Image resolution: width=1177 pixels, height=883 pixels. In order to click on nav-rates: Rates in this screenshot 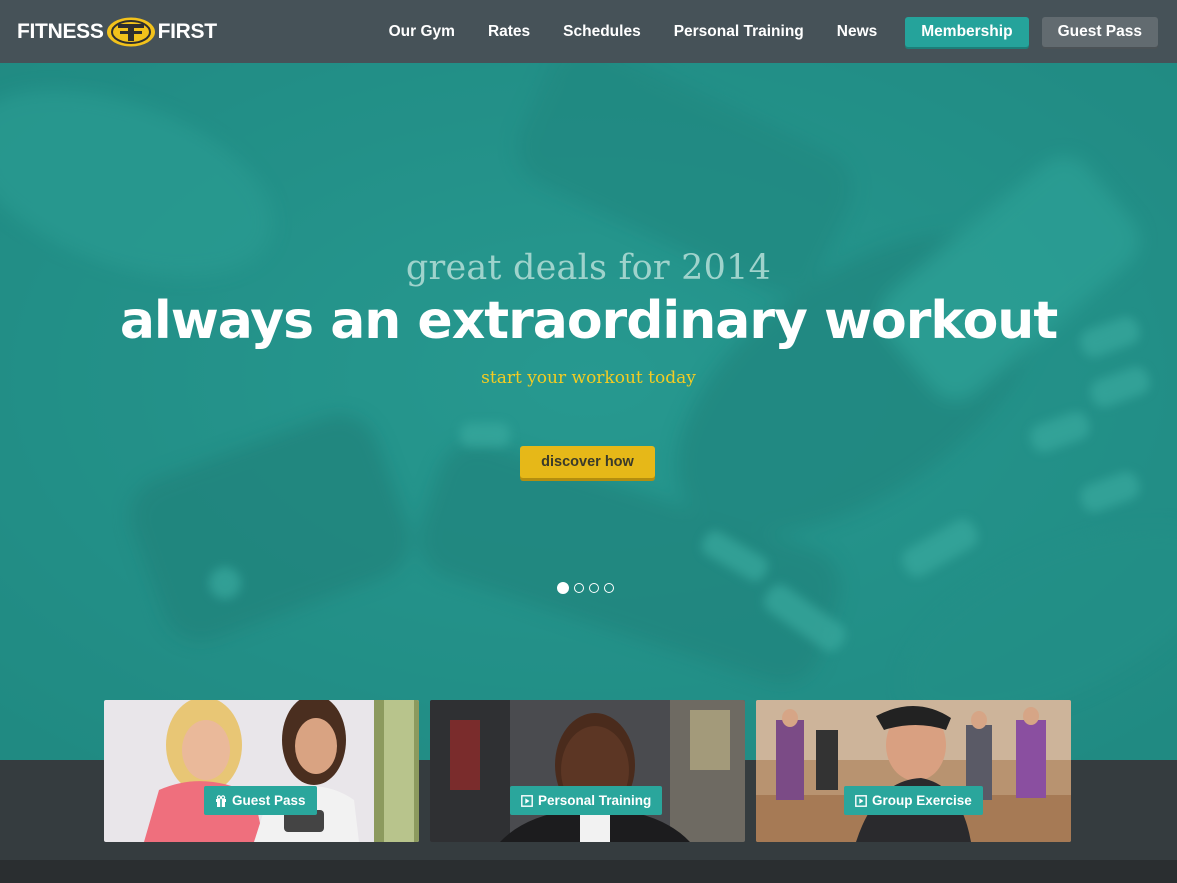, I will do `click(509, 32)`.